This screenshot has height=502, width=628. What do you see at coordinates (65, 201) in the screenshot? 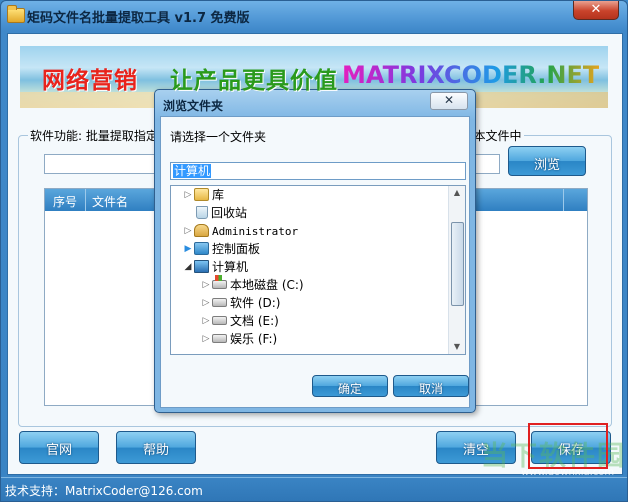
I see `column-header-index: 序号` at bounding box center [65, 201].